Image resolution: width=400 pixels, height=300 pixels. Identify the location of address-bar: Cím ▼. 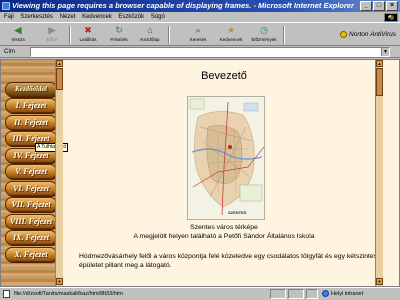
(200, 52).